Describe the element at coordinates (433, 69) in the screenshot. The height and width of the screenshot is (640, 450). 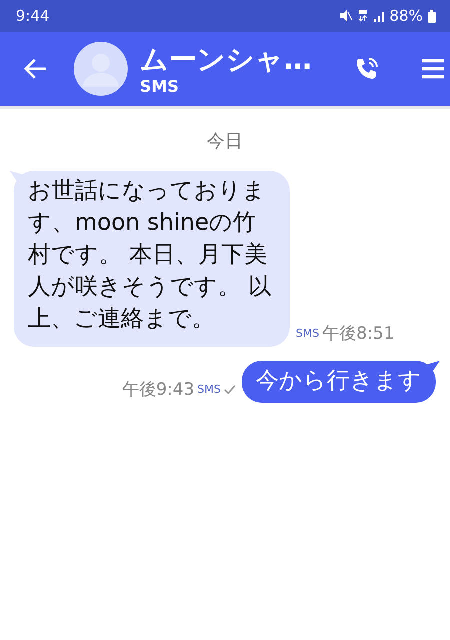
I see `menu-icon` at that location.